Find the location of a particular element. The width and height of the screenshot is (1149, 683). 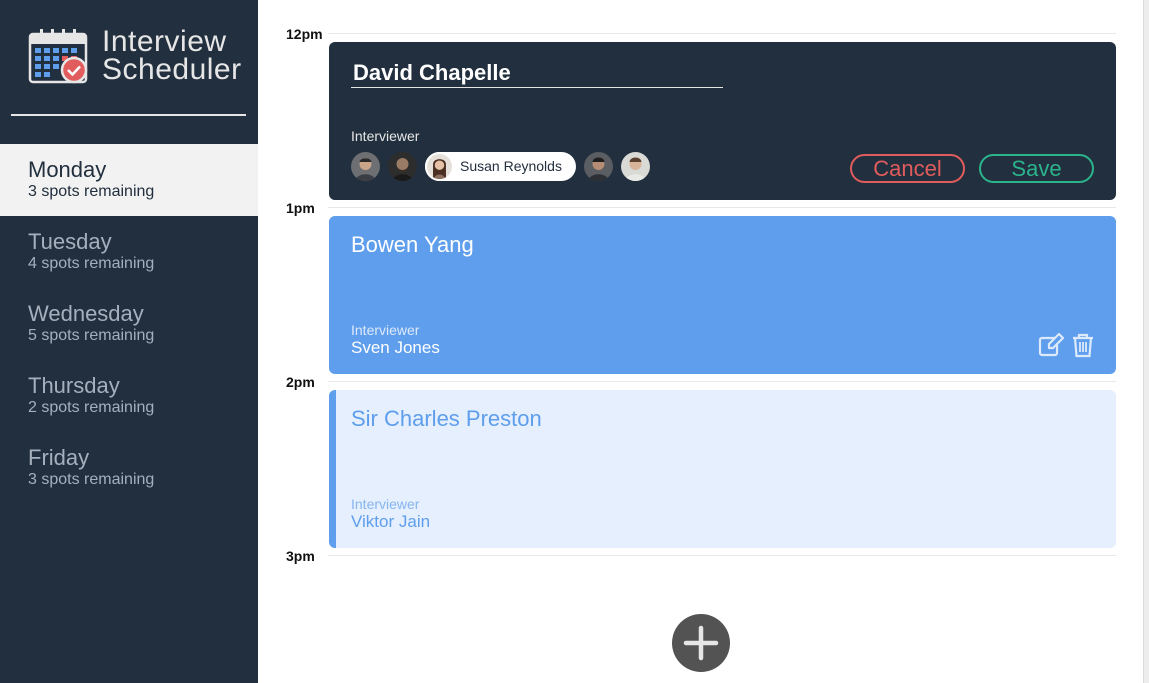

hour-label-12pm: 12pm is located at coordinates (304, 34).